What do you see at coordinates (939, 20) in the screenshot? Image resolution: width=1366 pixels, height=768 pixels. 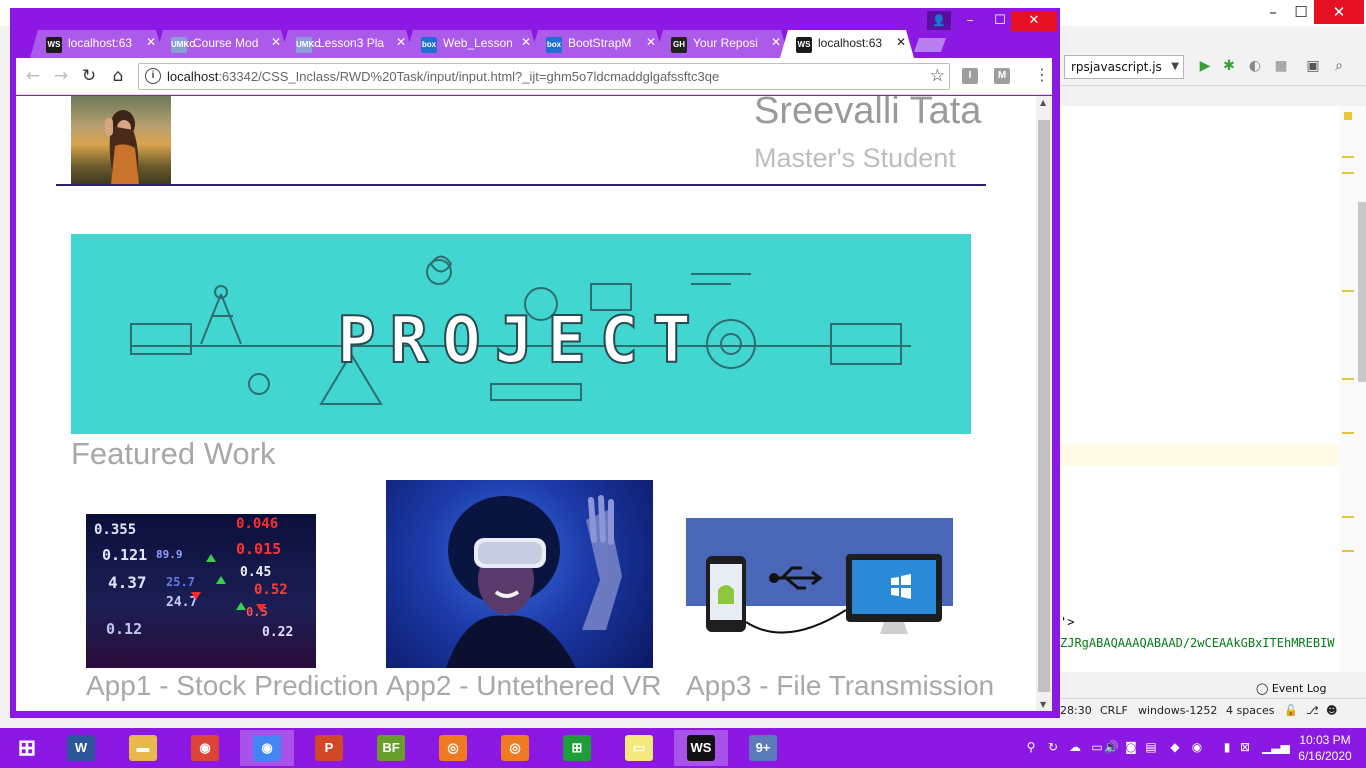 I see `profile-icon: 👤` at bounding box center [939, 20].